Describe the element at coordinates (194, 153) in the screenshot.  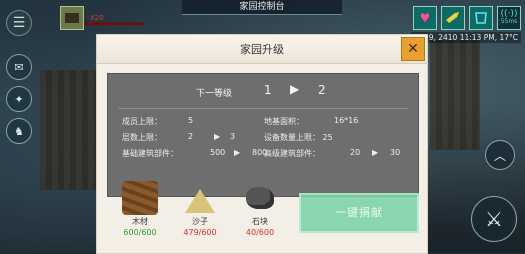
I see `basic-parts-stat: 基础建筑部件： 500 ▶ 800` at that location.